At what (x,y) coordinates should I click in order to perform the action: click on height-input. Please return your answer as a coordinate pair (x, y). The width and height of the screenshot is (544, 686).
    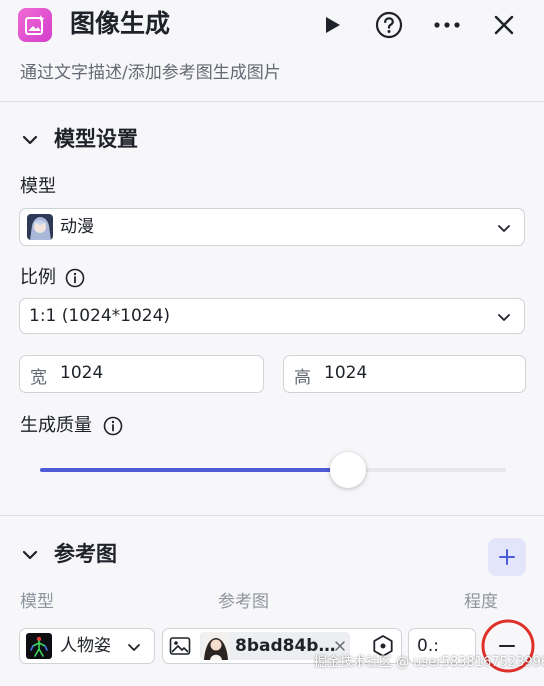
    Looking at the image, I should click on (414, 373).